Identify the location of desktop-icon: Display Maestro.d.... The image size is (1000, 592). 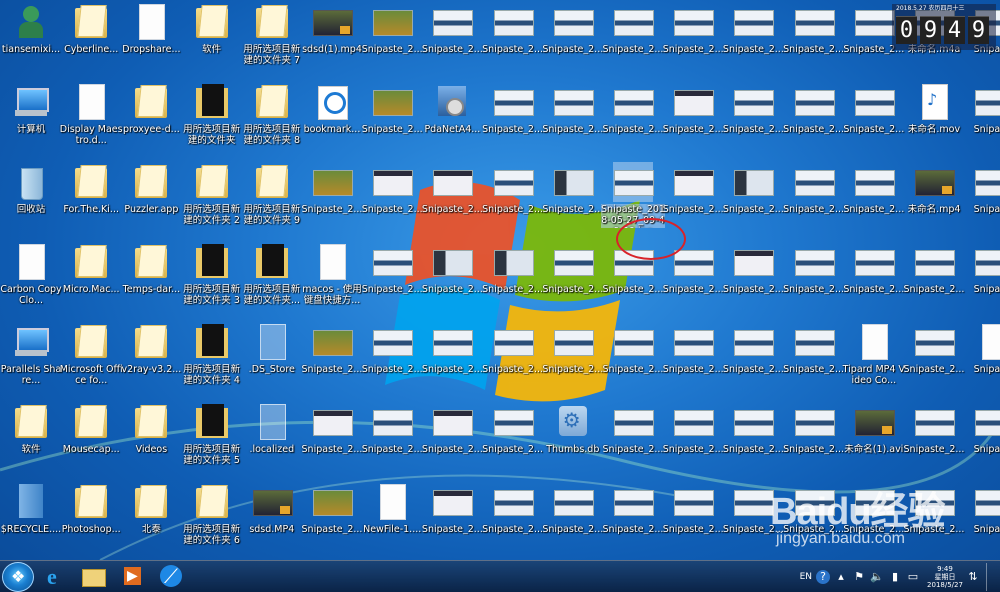
(91, 117).